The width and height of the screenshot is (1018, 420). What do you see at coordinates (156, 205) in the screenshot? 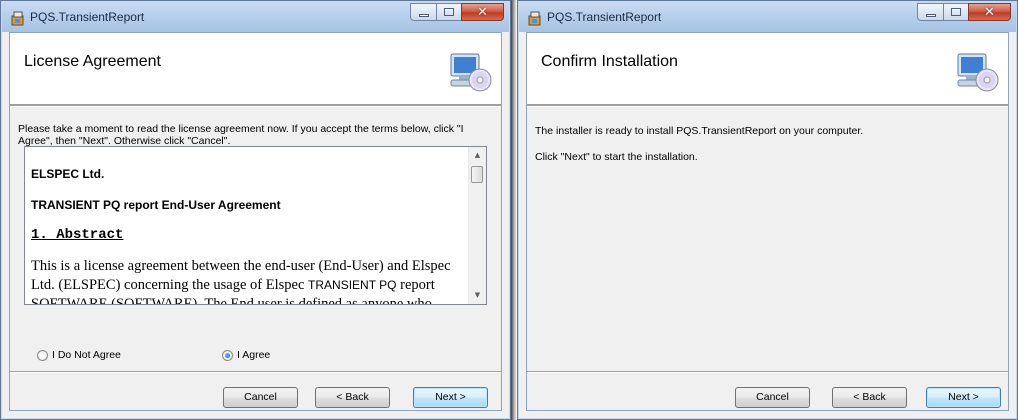
I see `license-heading: TRANSIENT PQ report End-User Agreement` at bounding box center [156, 205].